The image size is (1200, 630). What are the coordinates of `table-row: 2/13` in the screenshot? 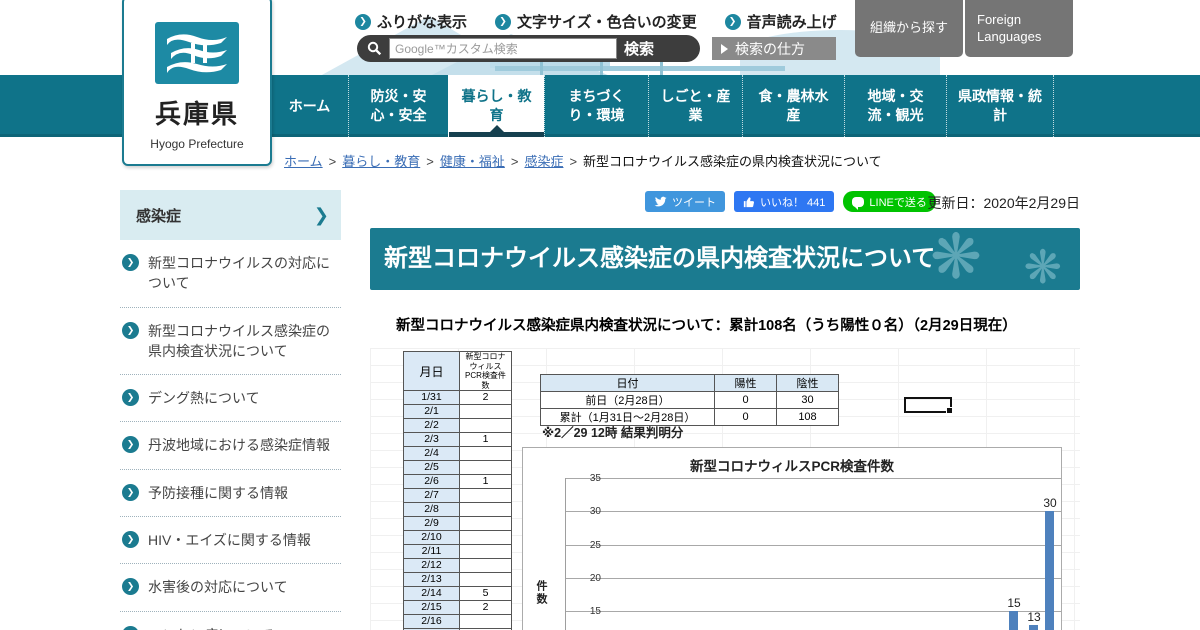 It's located at (457, 580).